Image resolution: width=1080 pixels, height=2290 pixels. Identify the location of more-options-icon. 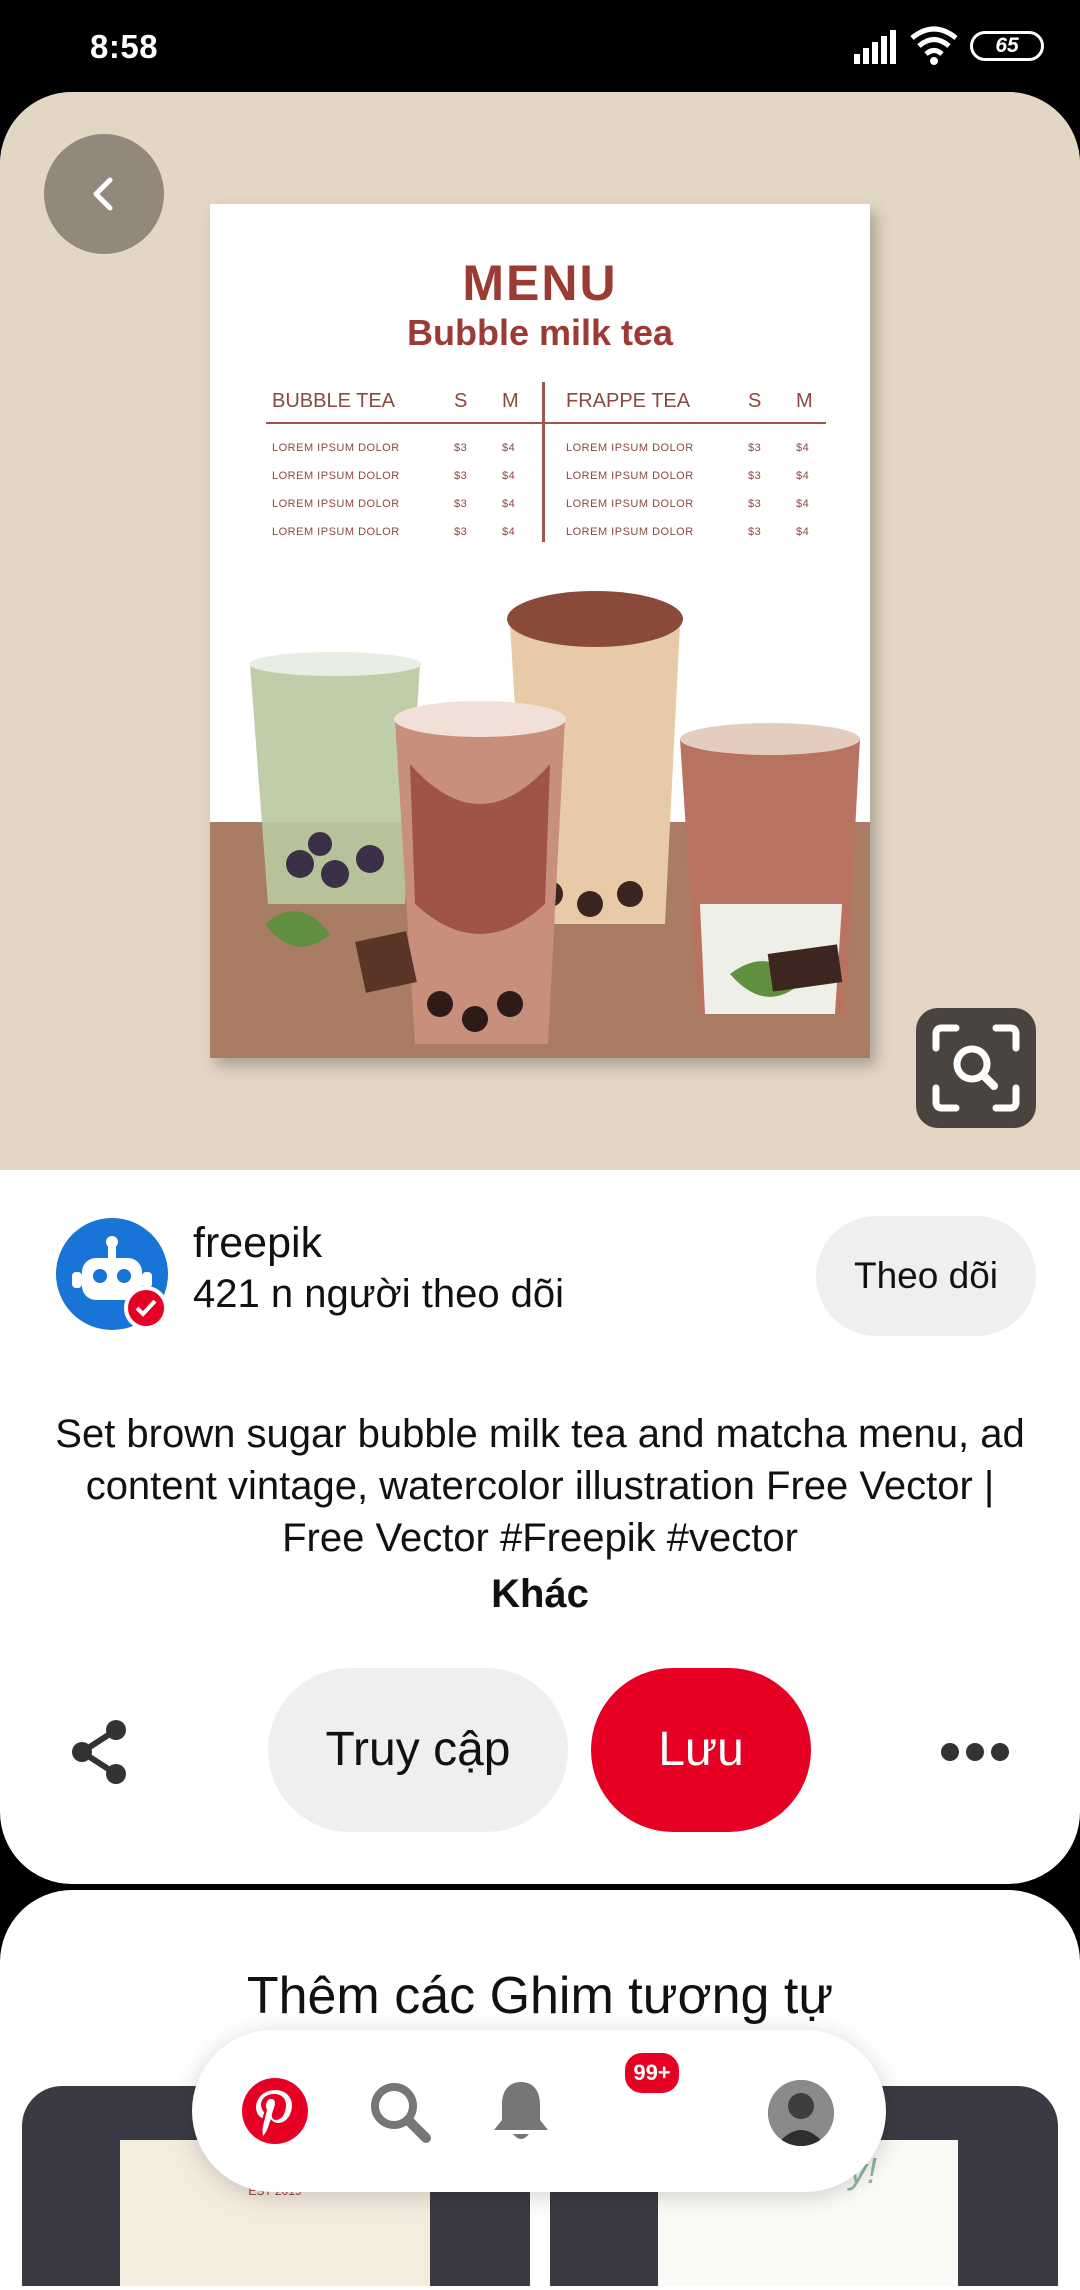
(975, 1752).